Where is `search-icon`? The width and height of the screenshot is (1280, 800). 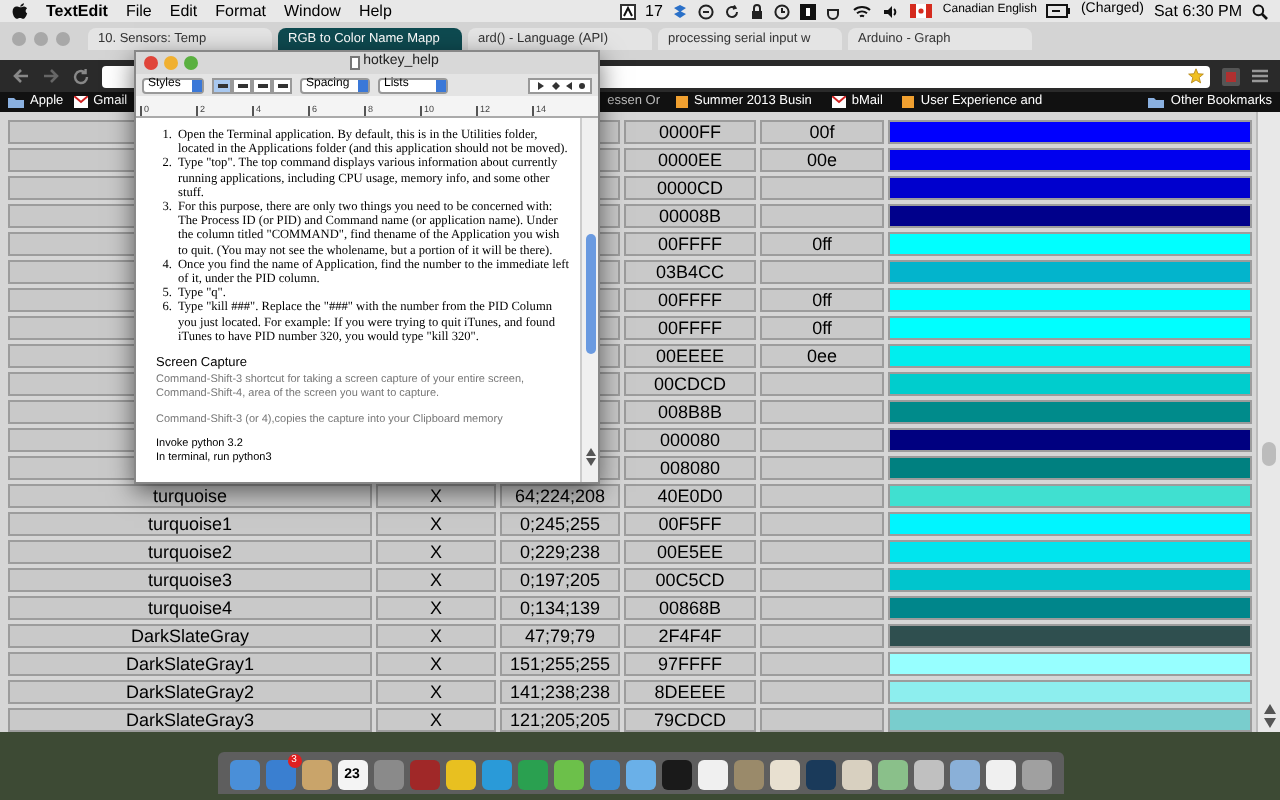 search-icon is located at coordinates (1260, 11).